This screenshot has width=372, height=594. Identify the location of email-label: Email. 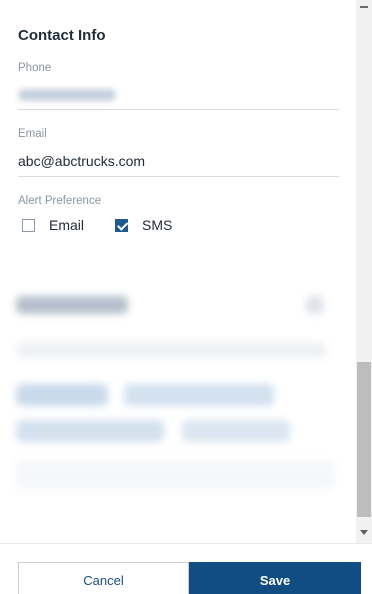
(32, 134).